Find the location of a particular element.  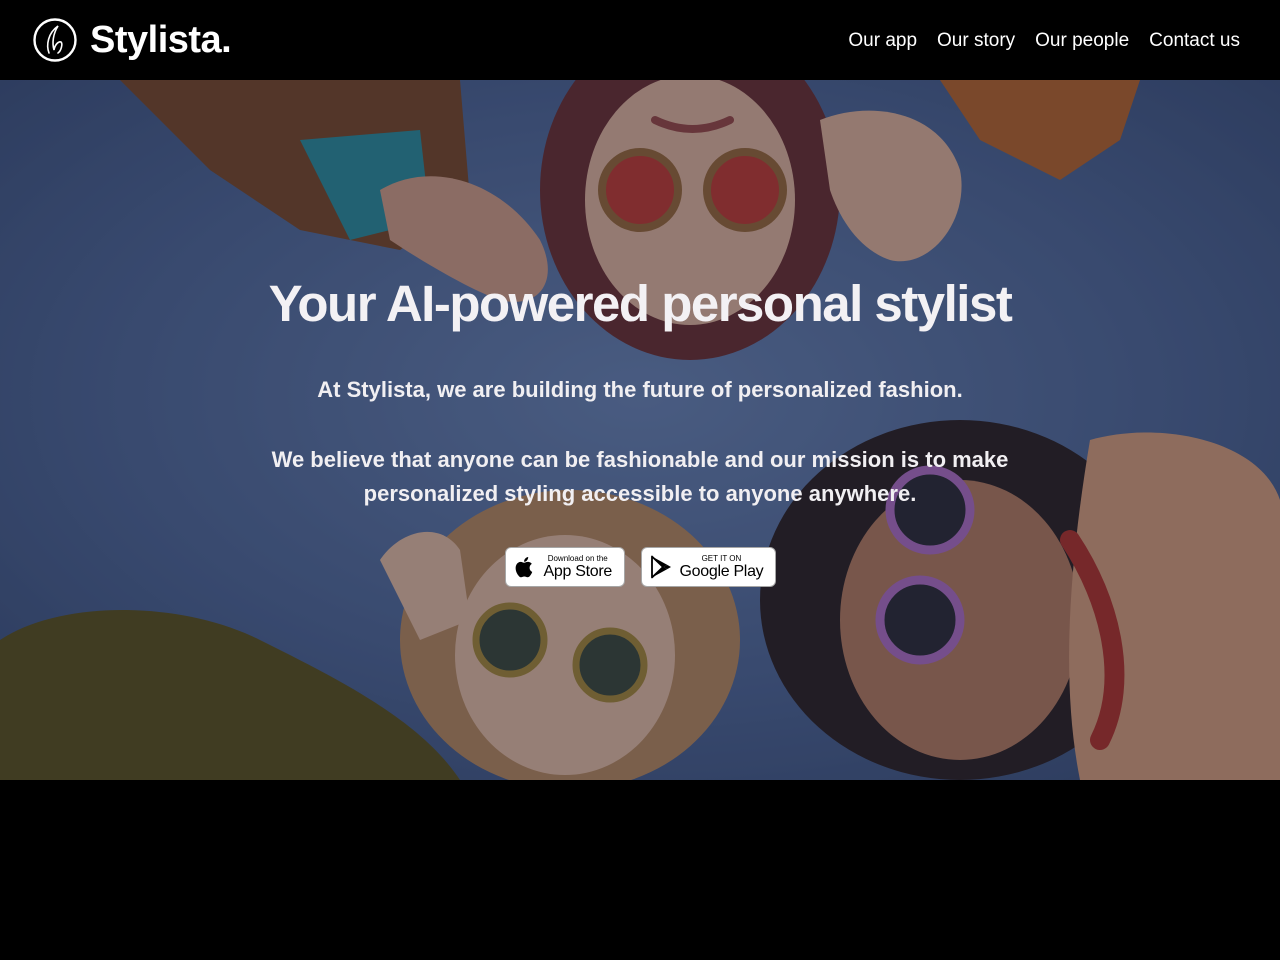

google-play-small-label: GET IT ON is located at coordinates (721, 558).